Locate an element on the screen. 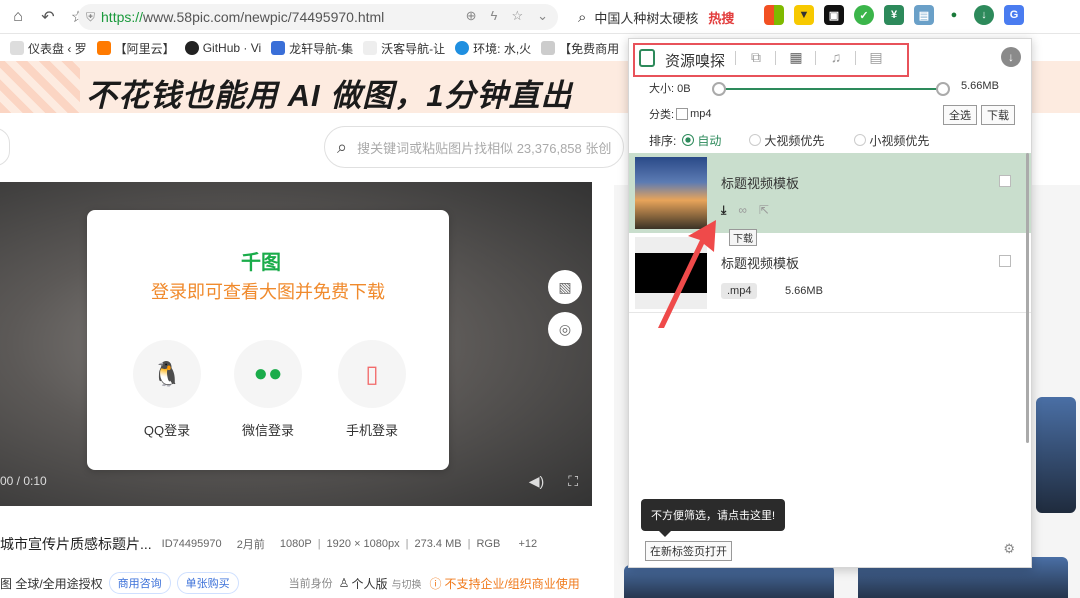 The height and width of the screenshot is (598, 1080). open-external-icon: ⇱ is located at coordinates (764, 210).